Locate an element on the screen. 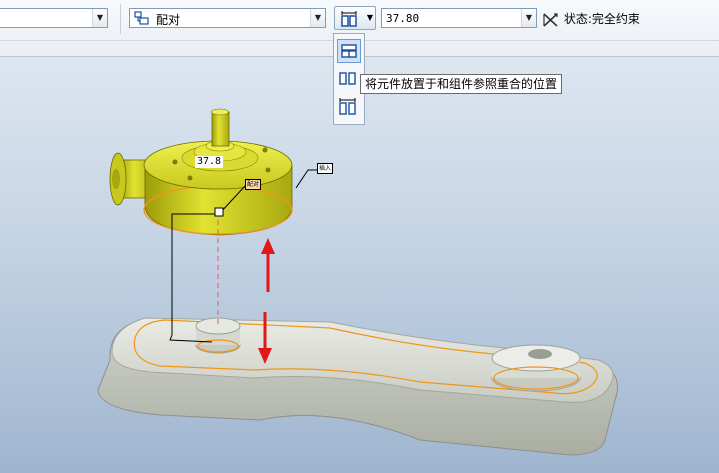 The width and height of the screenshot is (719, 473). oriented-icon is located at coordinates (349, 78).